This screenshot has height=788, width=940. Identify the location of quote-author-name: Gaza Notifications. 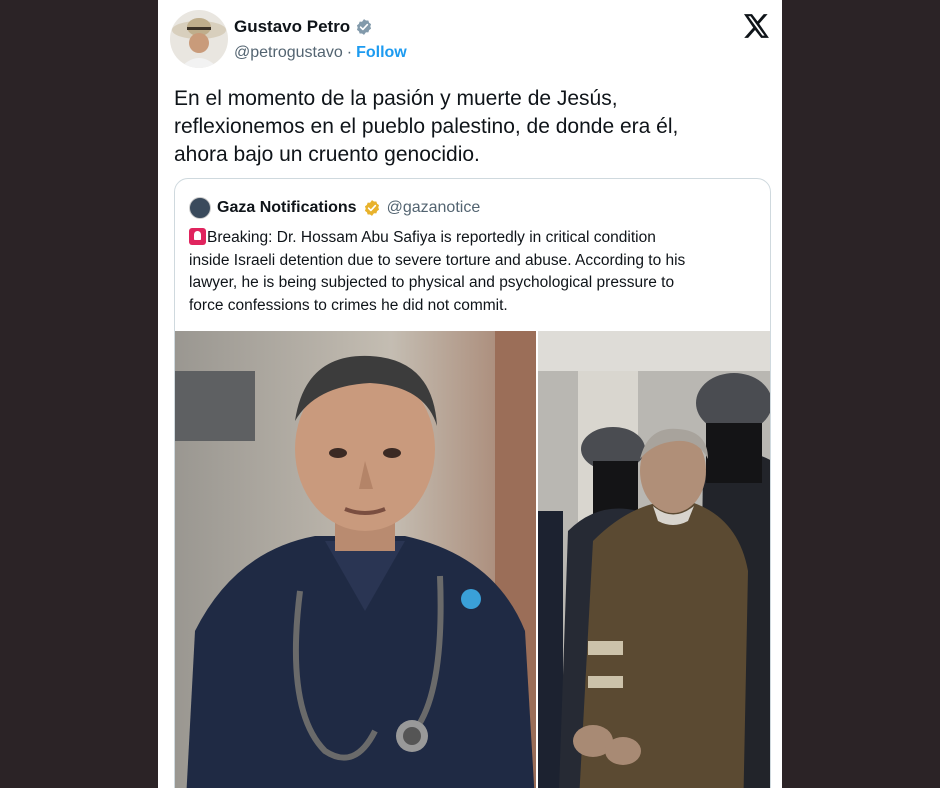
(287, 208).